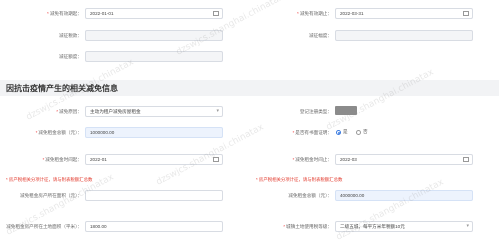 Image resolution: width=499 pixels, height=245 pixels. What do you see at coordinates (320, 35) in the screenshot?
I see `reduction-rate-label: 减征幅度：` at bounding box center [320, 35].